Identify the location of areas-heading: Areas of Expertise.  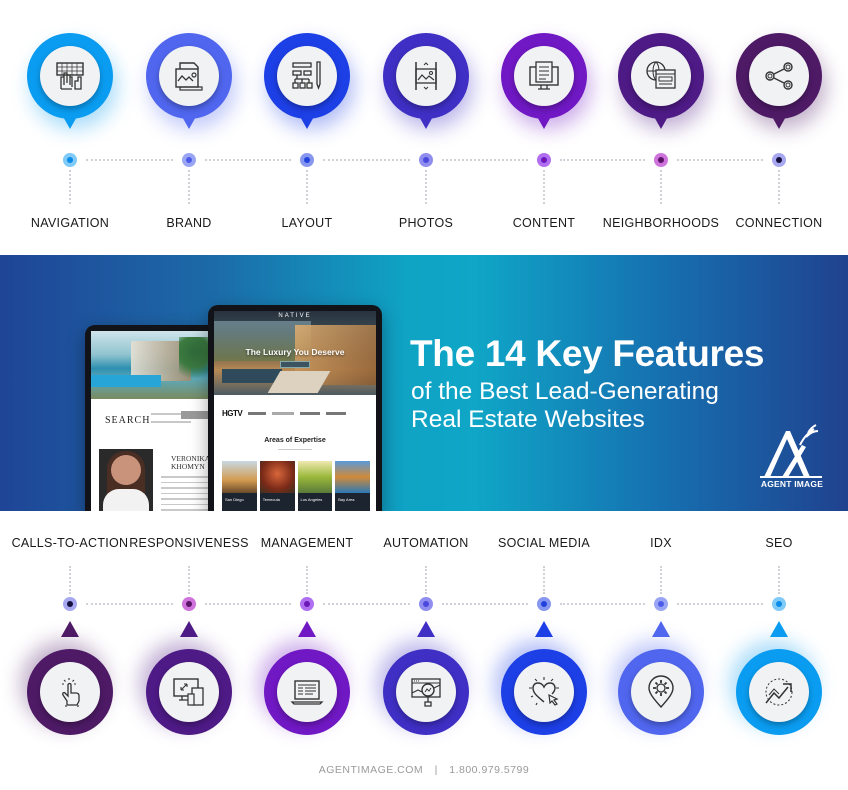
(295, 440).